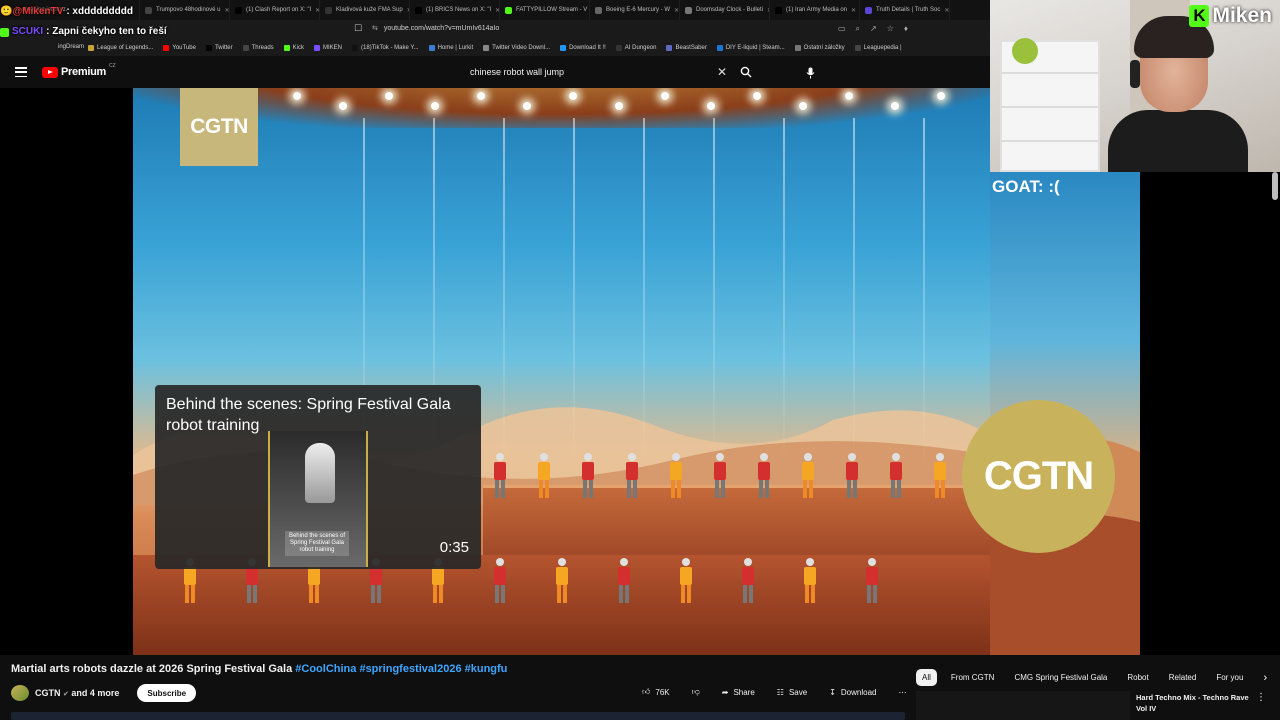 The image size is (1280, 720). What do you see at coordinates (1242, 15) in the screenshot?
I see `streamer-name: Miken` at bounding box center [1242, 15].